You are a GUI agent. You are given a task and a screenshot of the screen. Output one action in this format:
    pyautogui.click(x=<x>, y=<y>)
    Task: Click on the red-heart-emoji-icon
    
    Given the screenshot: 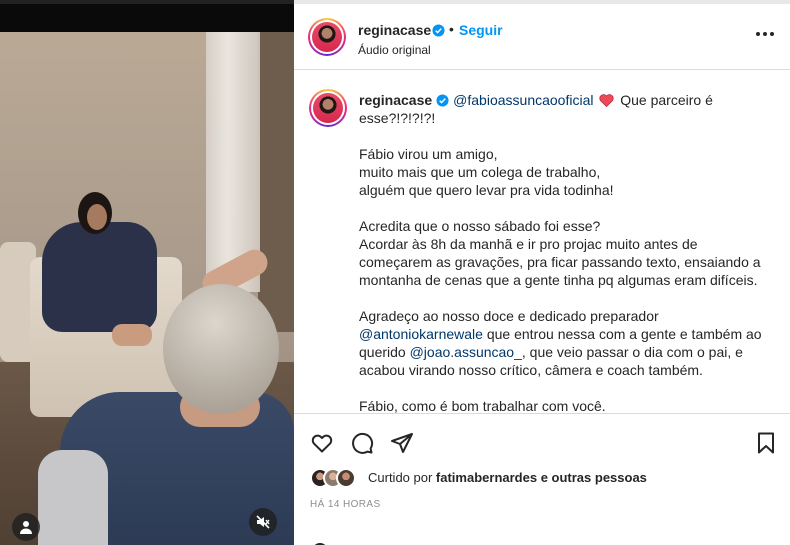 What is the action you would take?
    pyautogui.click(x=606, y=100)
    